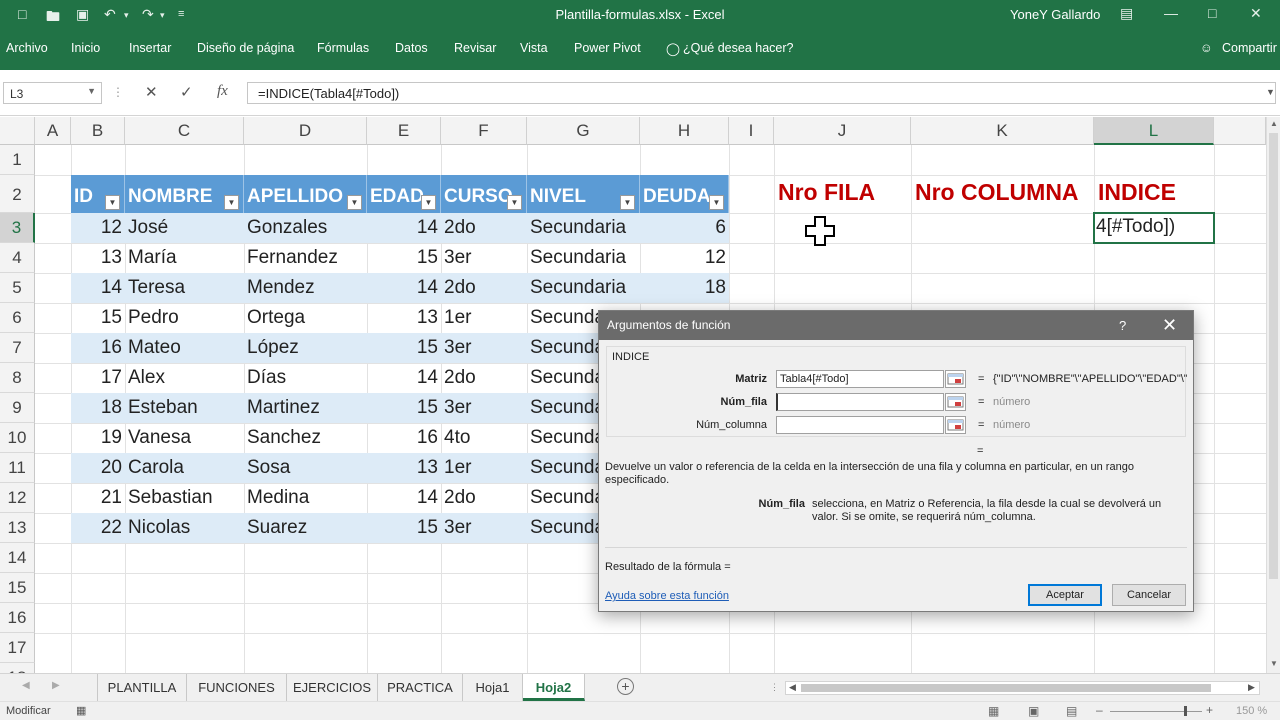 The image size is (1280, 720). Describe the element at coordinates (98, 288) in the screenshot. I see `cell-id: 14` at that location.